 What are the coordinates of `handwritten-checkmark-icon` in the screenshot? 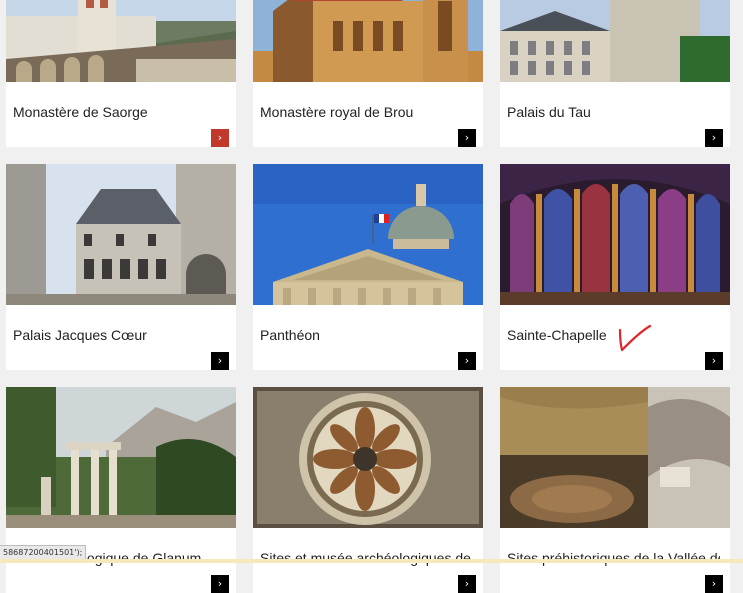 It's located at (635, 338).